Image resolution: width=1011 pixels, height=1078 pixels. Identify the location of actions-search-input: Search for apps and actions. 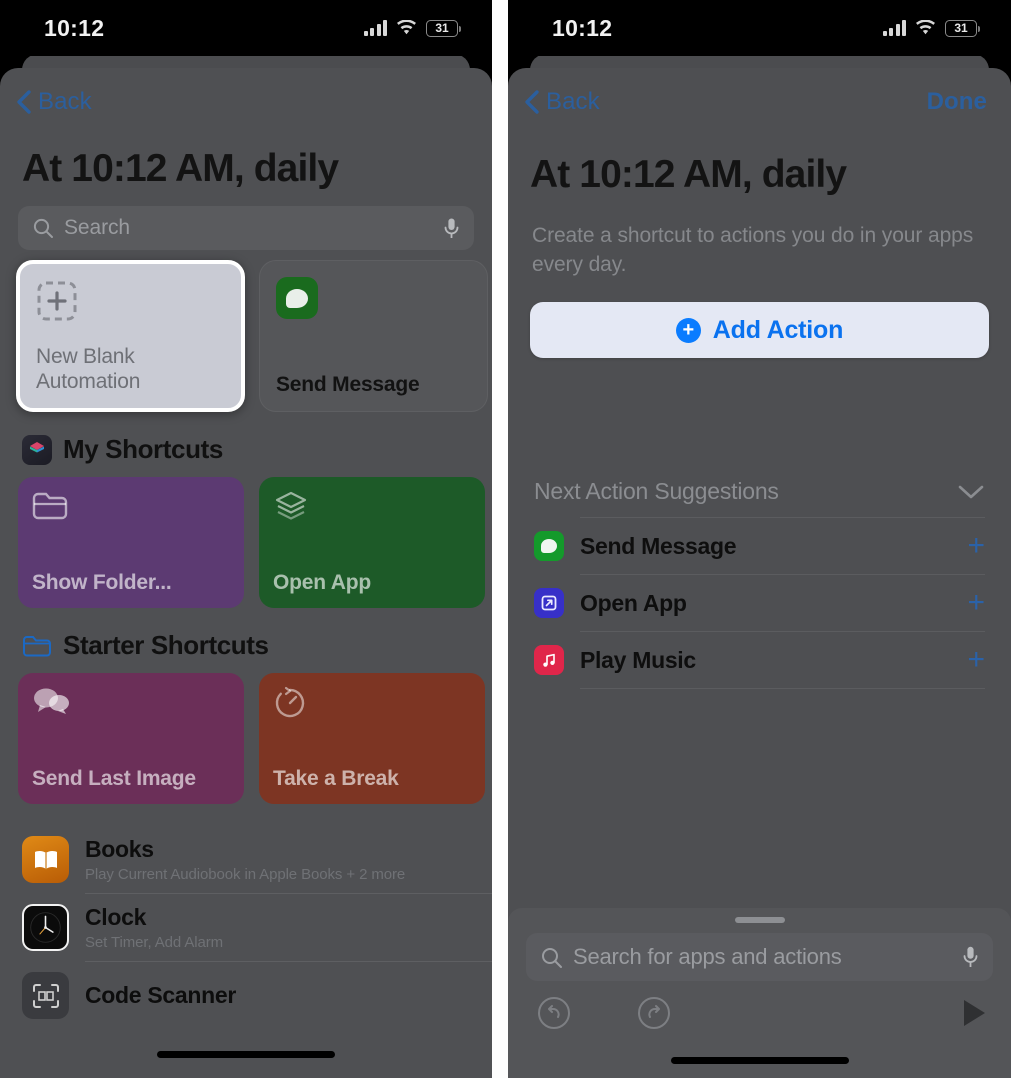
(759, 957).